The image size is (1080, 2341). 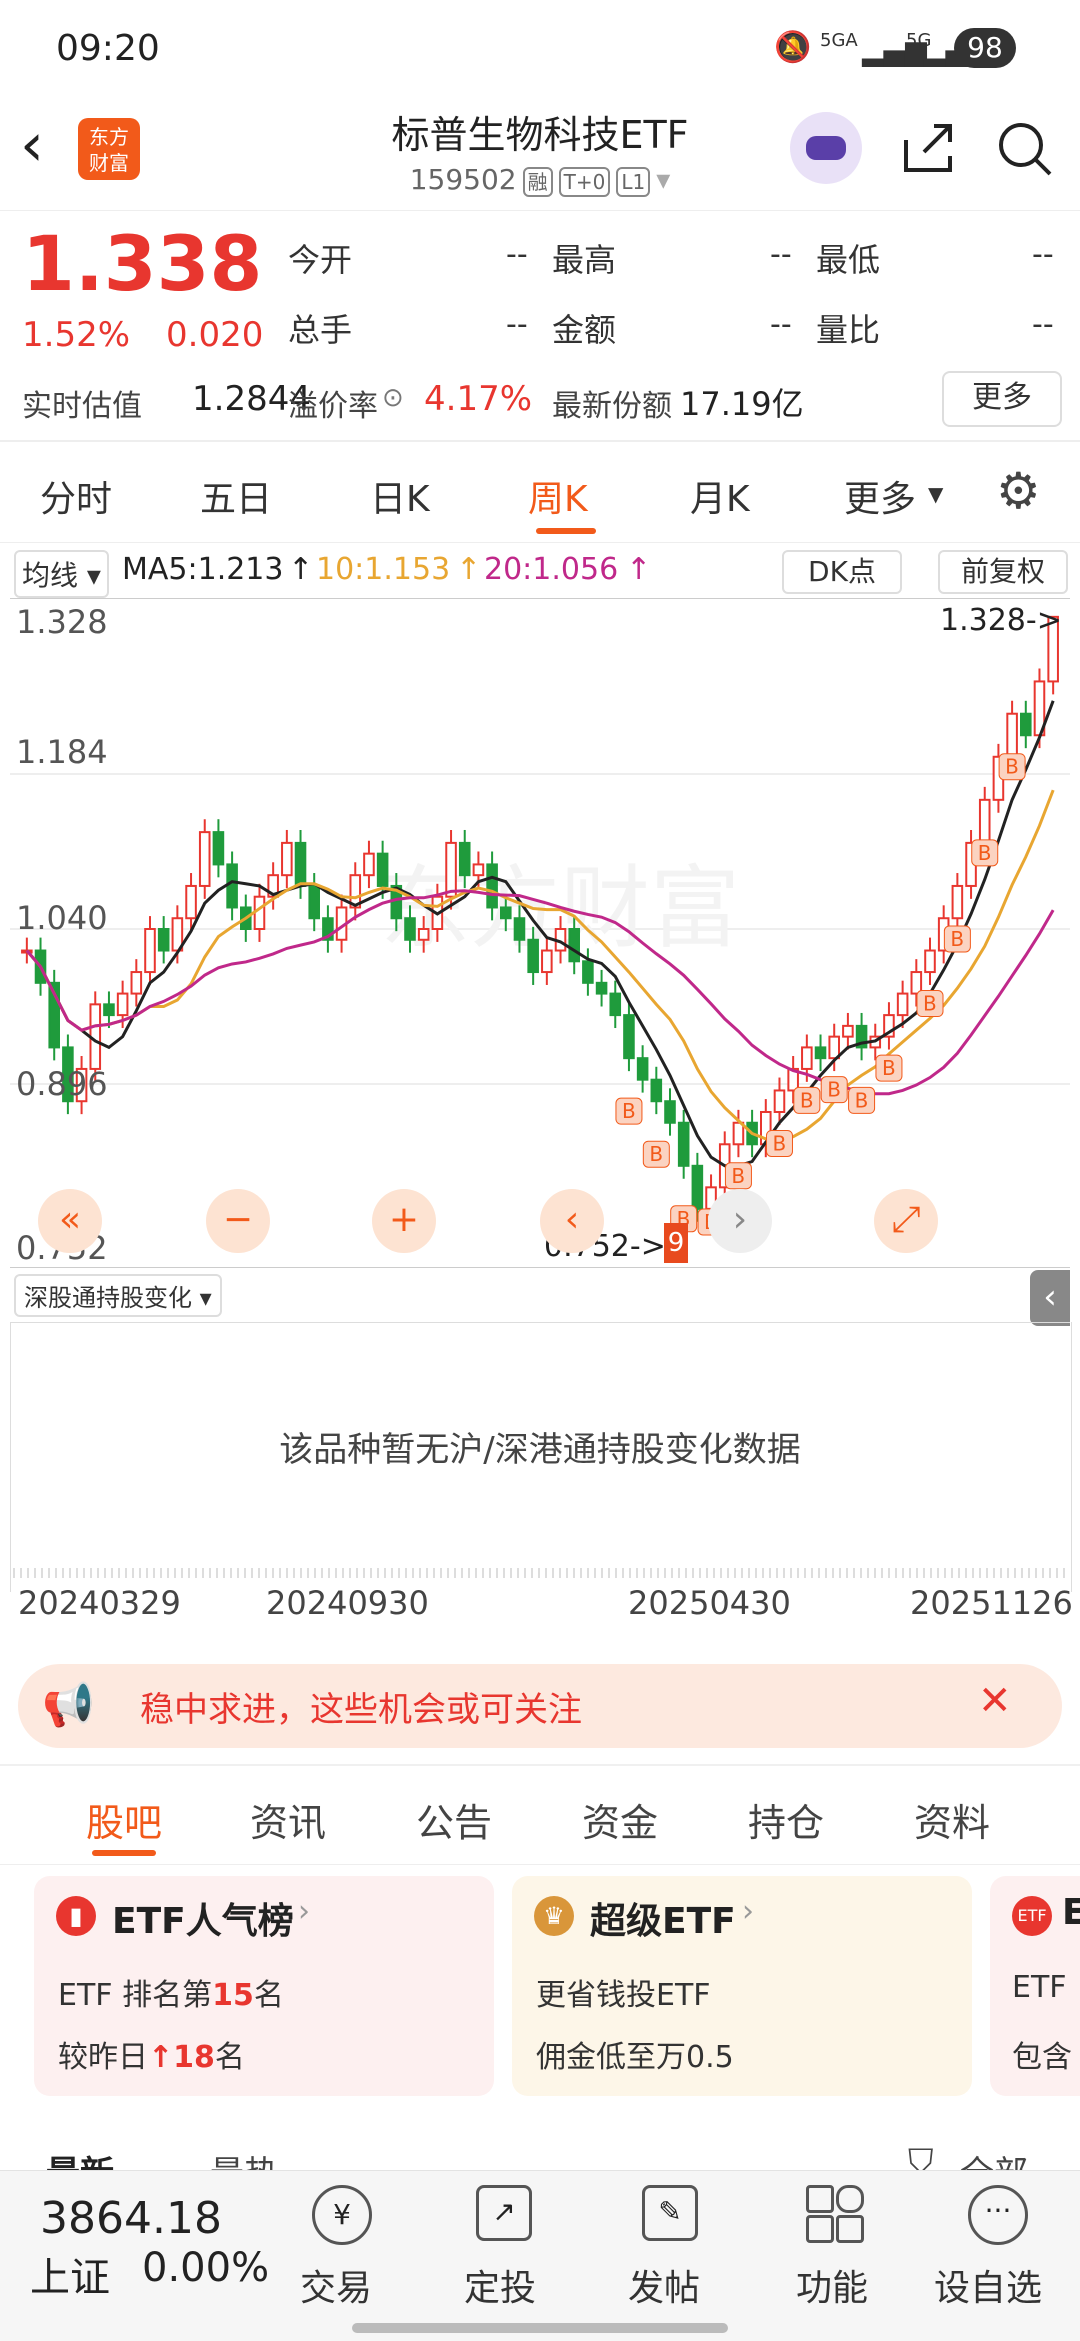 I want to click on tab-five-day: 五日, so click(x=236, y=496).